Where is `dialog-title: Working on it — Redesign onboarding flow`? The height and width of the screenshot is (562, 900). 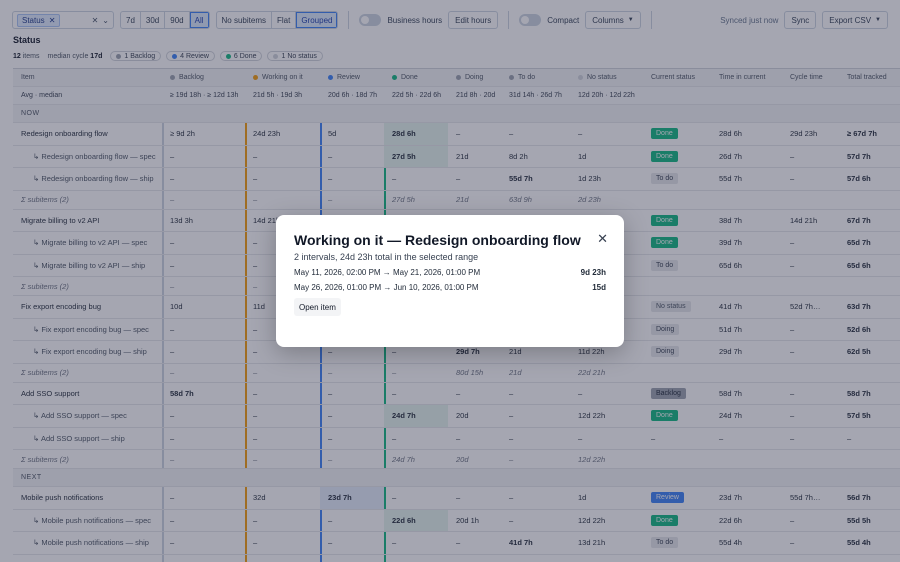 dialog-title: Working on it — Redesign onboarding flow is located at coordinates (437, 240).